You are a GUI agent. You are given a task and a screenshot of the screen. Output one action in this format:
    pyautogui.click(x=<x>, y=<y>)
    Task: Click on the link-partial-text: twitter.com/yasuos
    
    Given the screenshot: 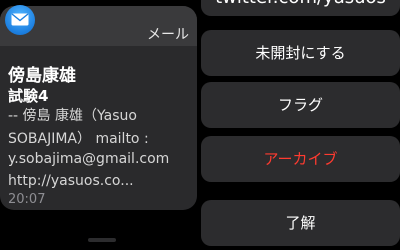 What is the action you would take?
    pyautogui.click(x=300, y=8)
    